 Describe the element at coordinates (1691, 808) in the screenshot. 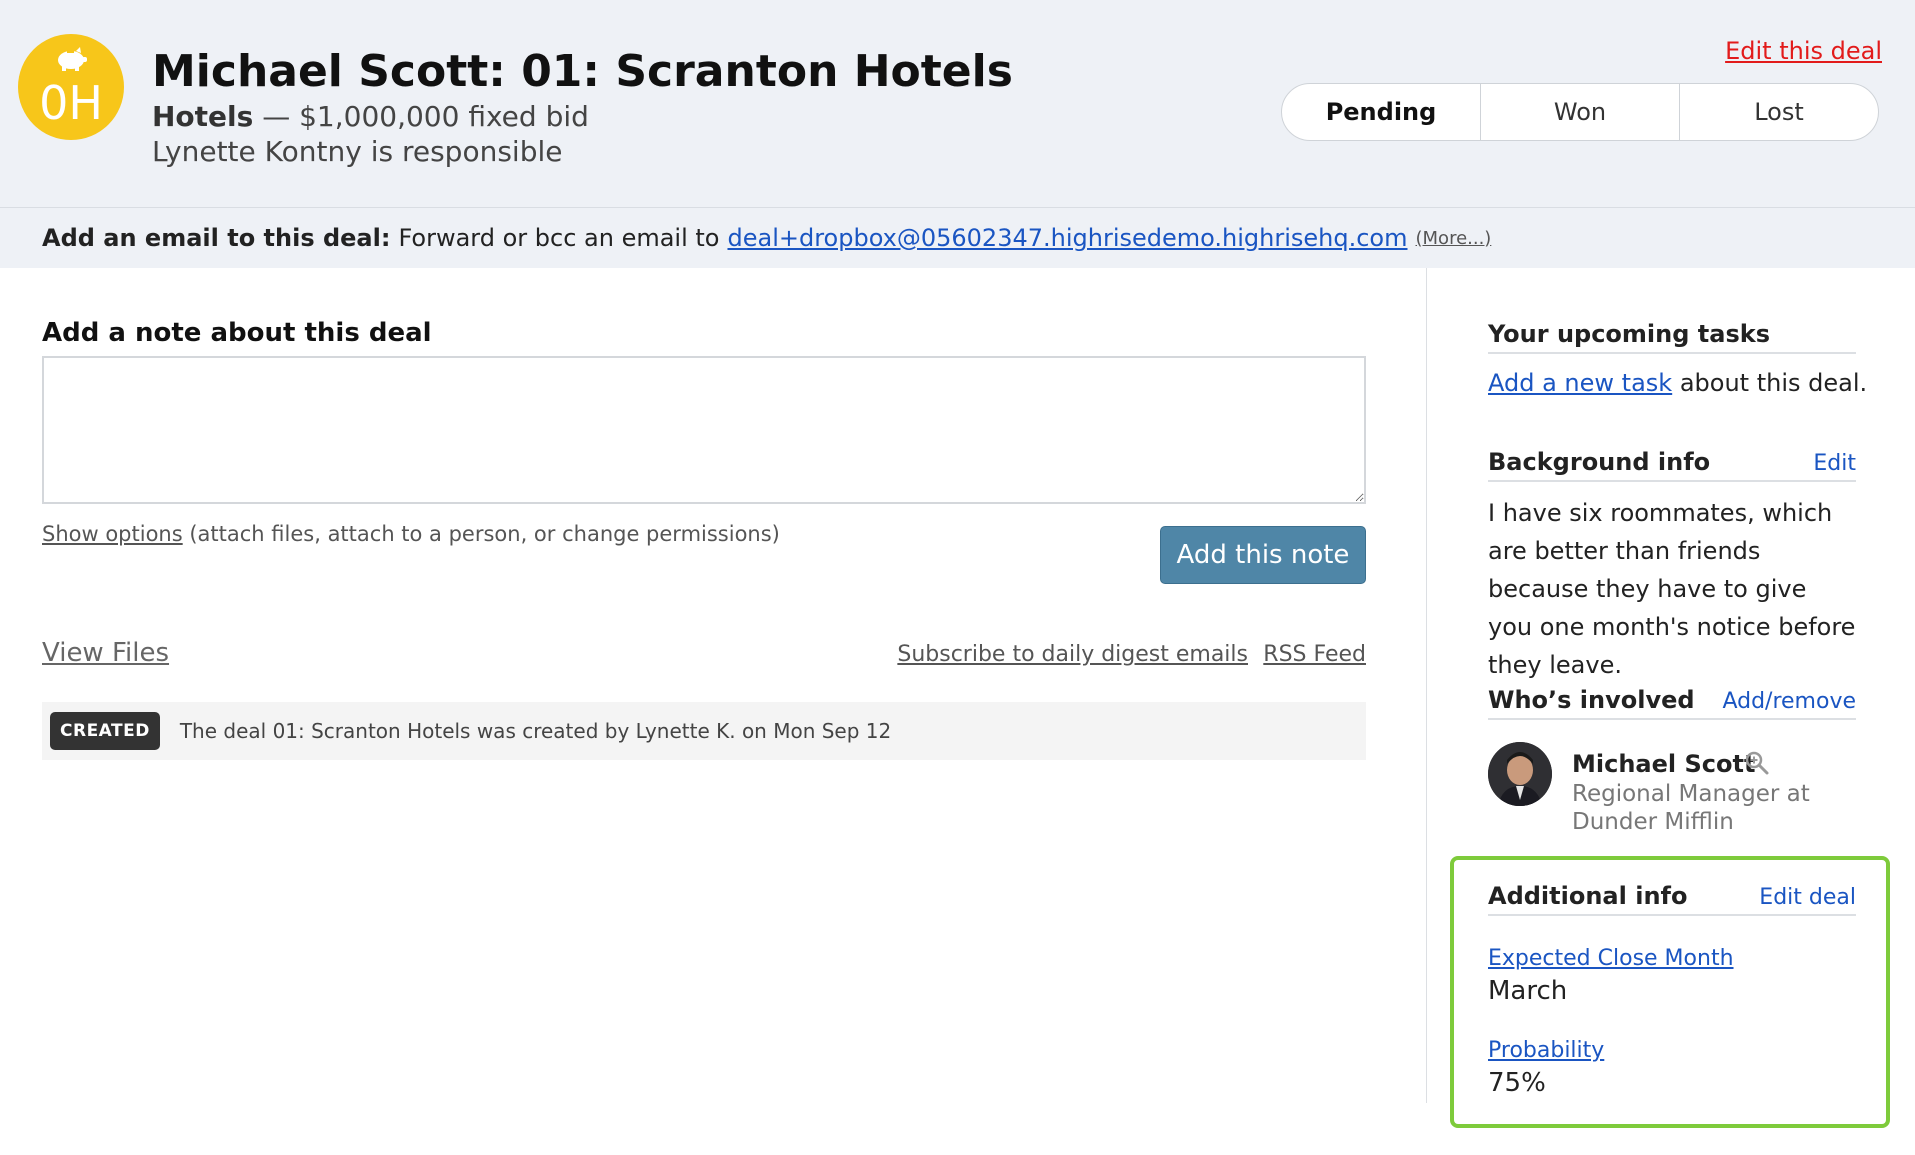

I see `person-job-title: Regional Manager at Dunder Mifflin` at that location.